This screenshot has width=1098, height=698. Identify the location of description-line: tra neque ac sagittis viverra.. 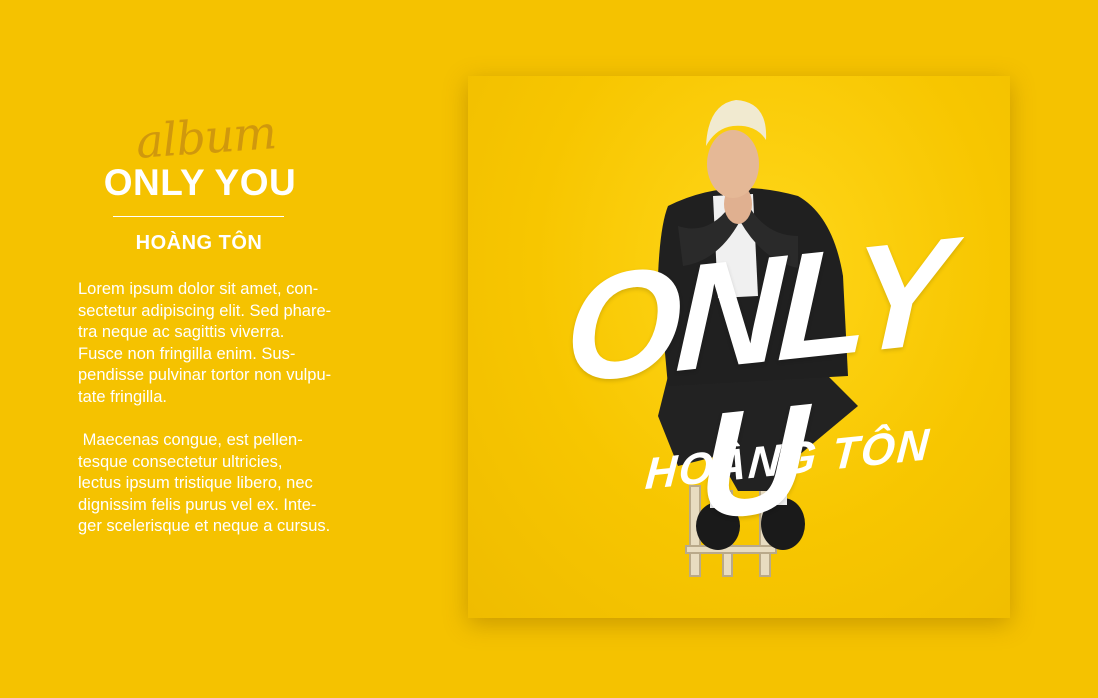
(181, 332).